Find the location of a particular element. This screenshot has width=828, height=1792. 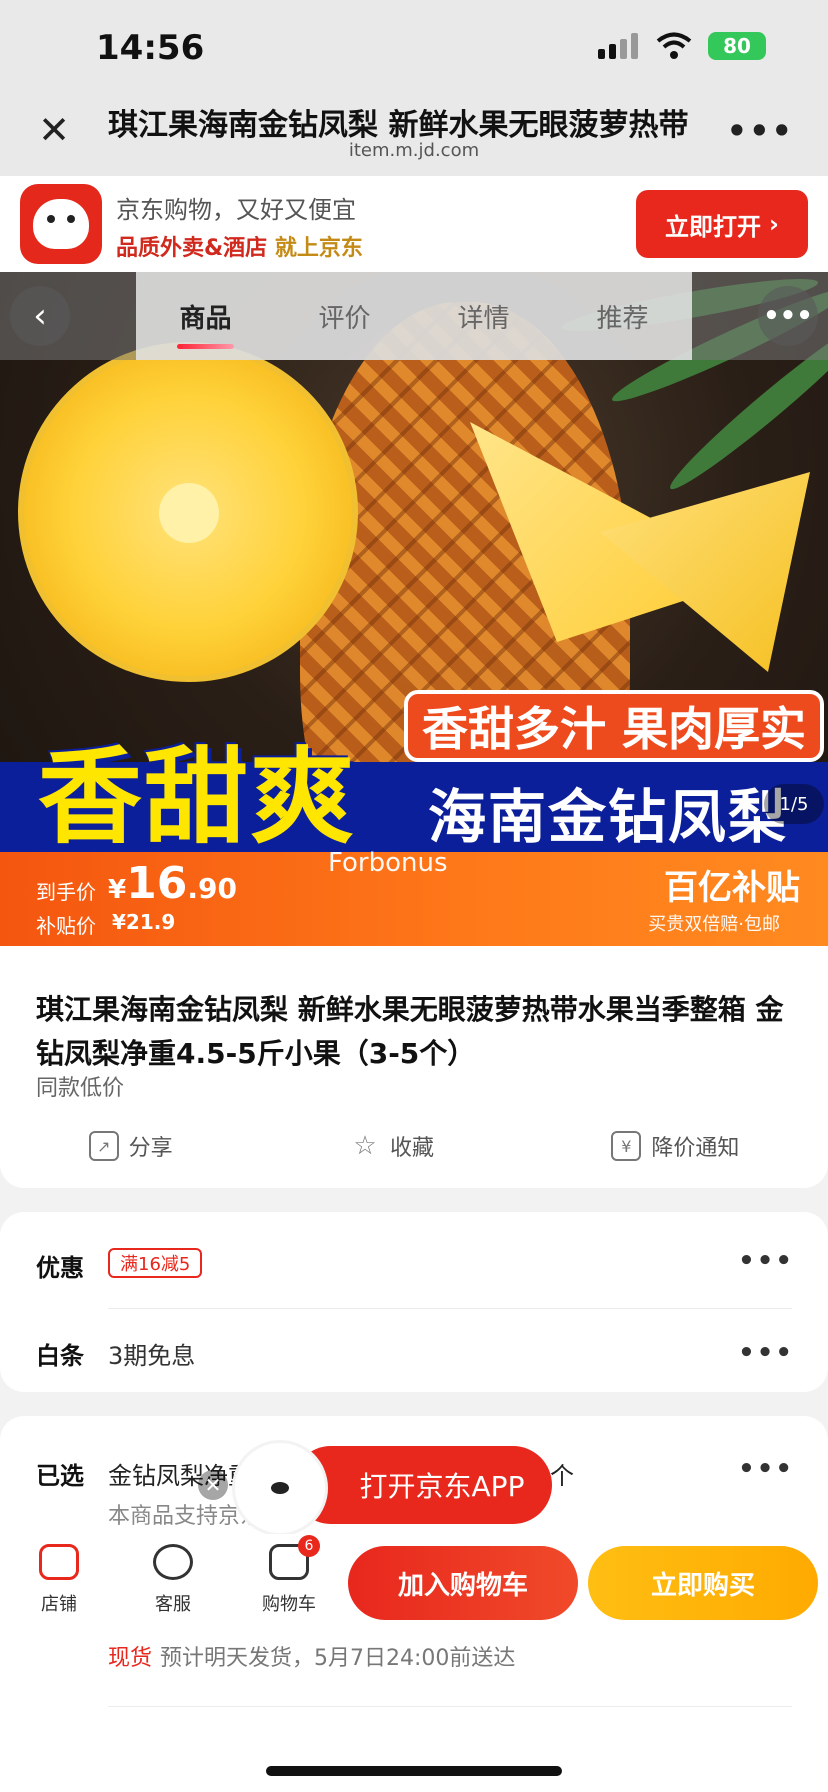

final-price-label: 到手价 is located at coordinates (66, 892).